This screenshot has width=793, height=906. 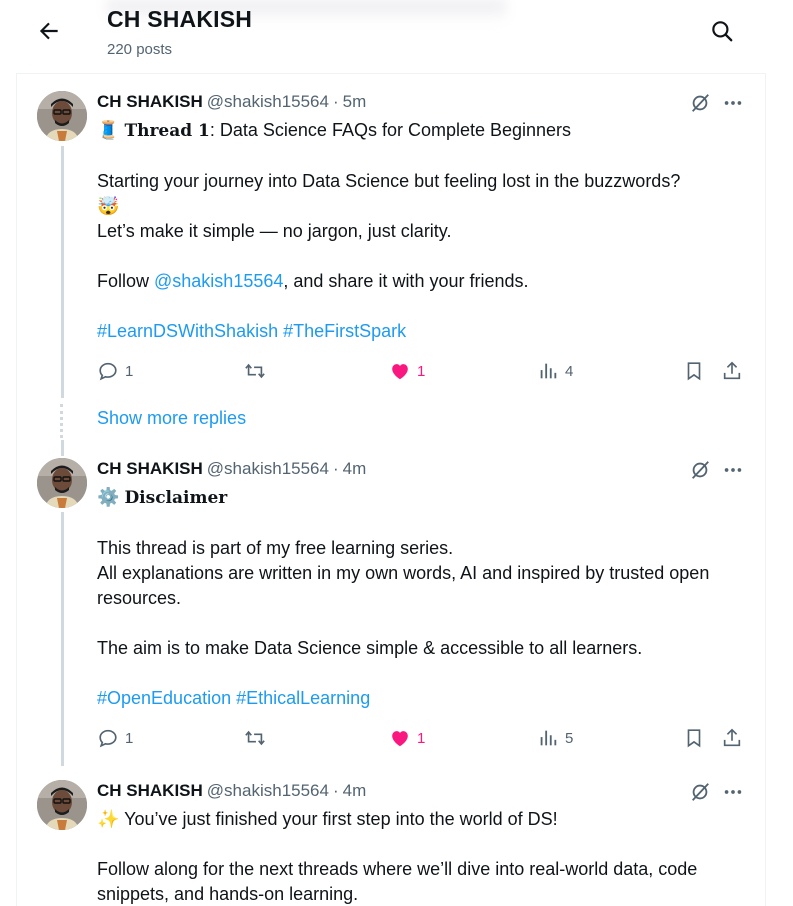 I want to click on arrow-left-icon, so click(x=48, y=31).